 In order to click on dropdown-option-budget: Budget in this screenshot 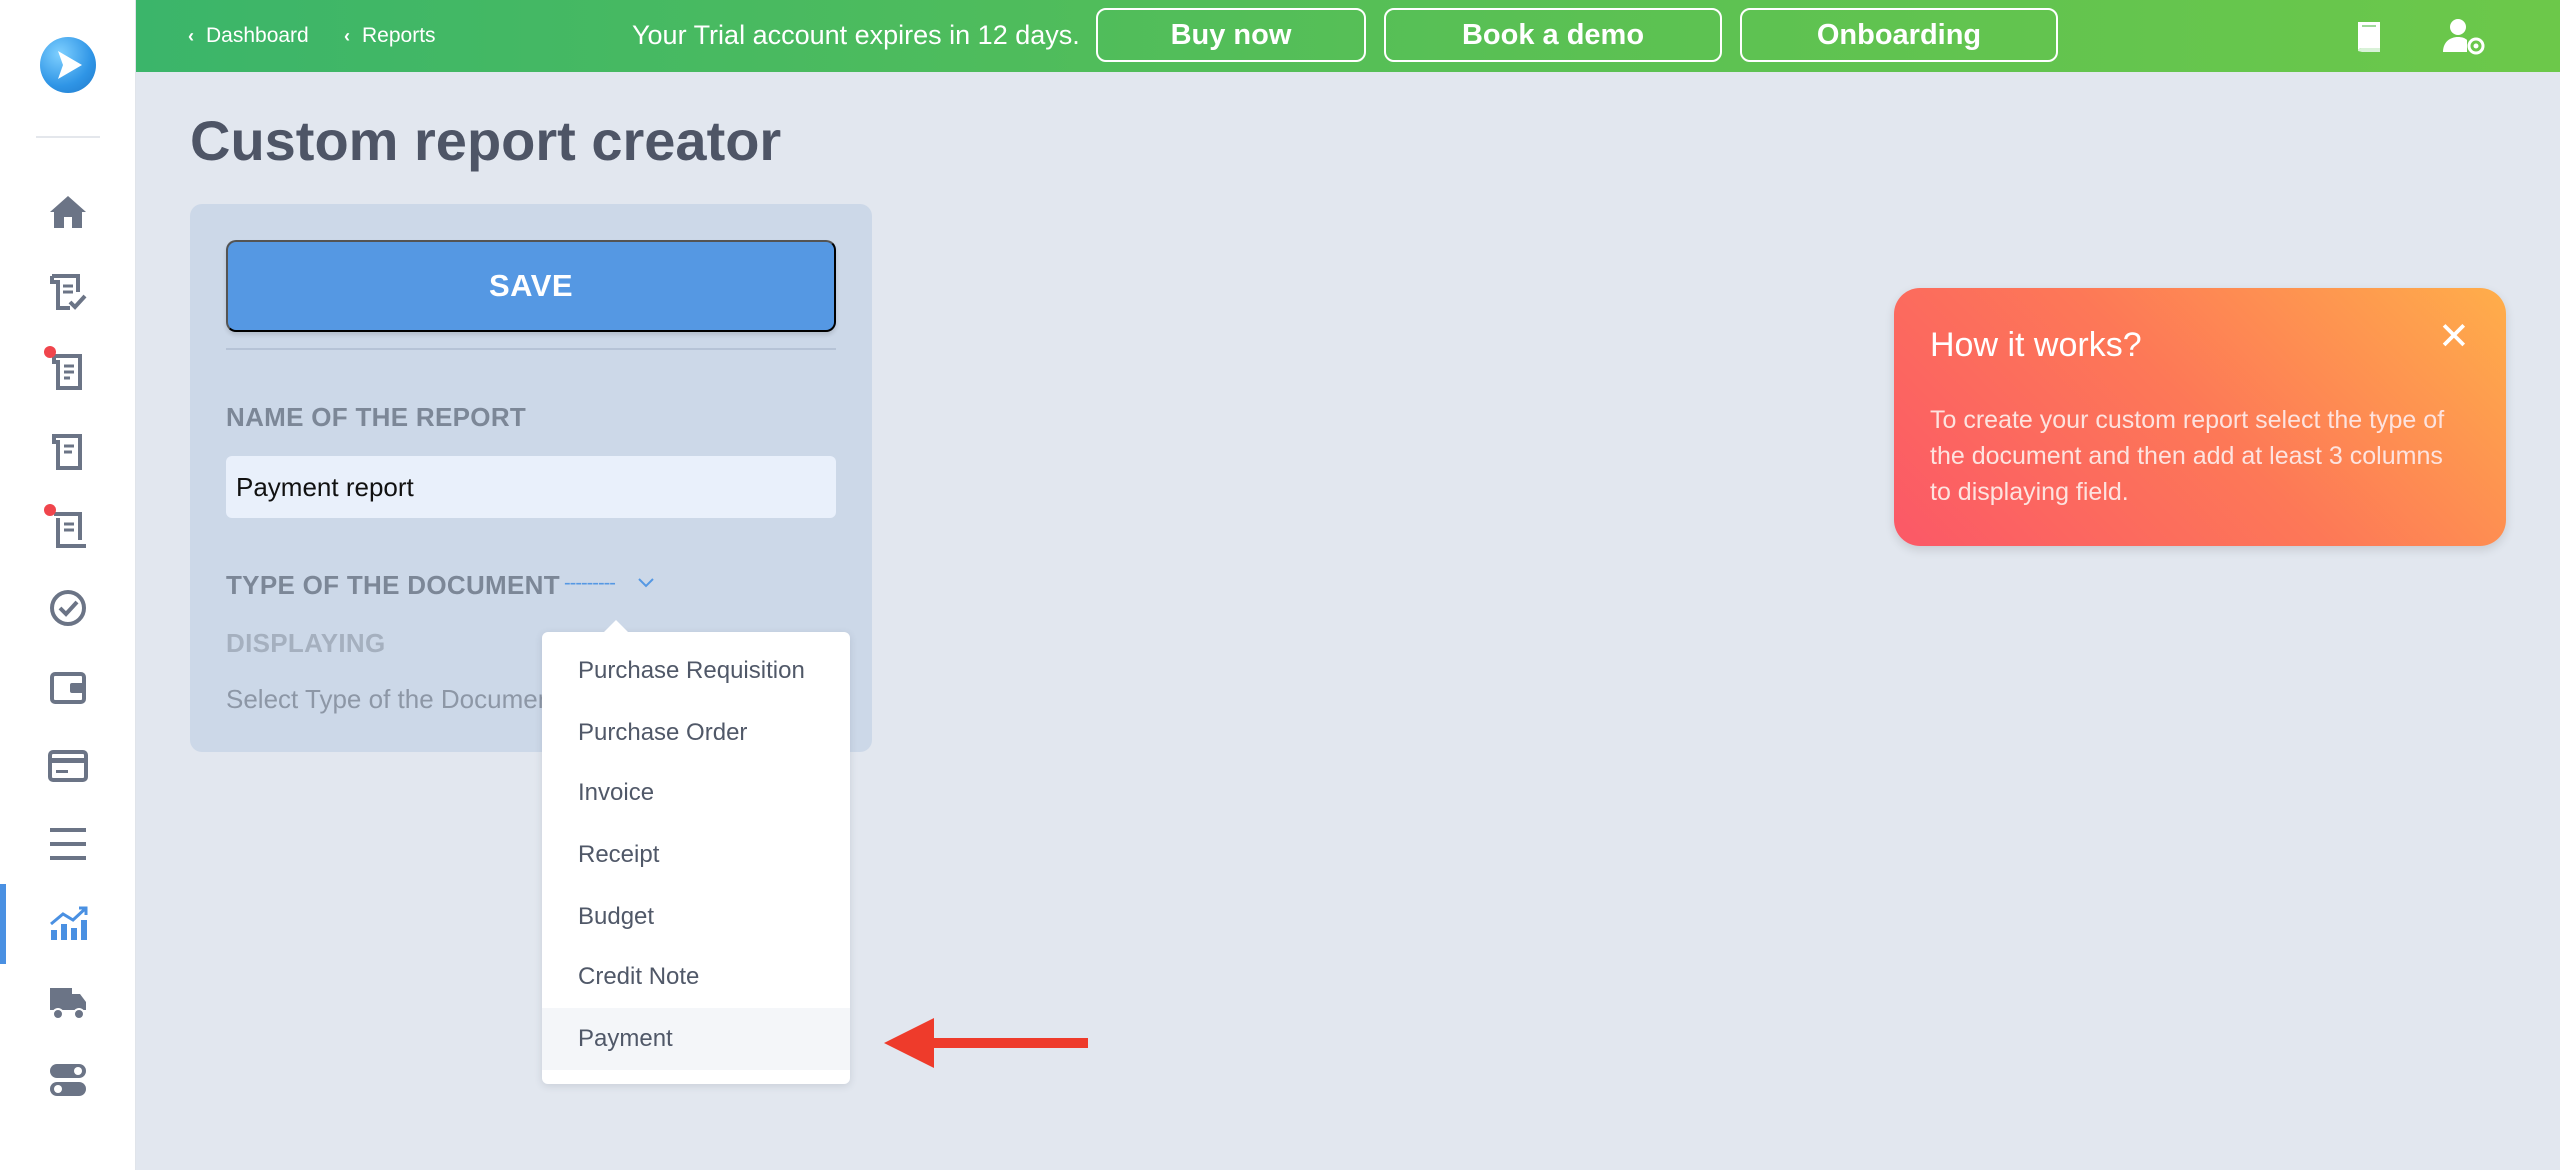, I will do `click(696, 917)`.